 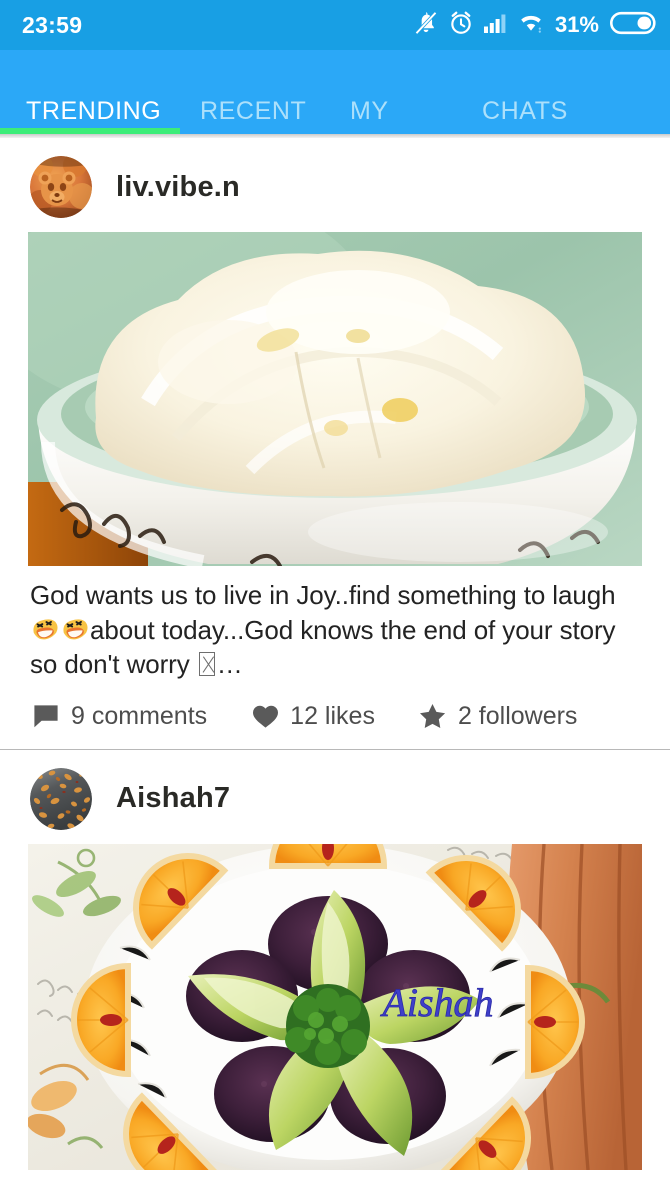 I want to click on avatar-autumn-leaves, so click(x=61, y=798).